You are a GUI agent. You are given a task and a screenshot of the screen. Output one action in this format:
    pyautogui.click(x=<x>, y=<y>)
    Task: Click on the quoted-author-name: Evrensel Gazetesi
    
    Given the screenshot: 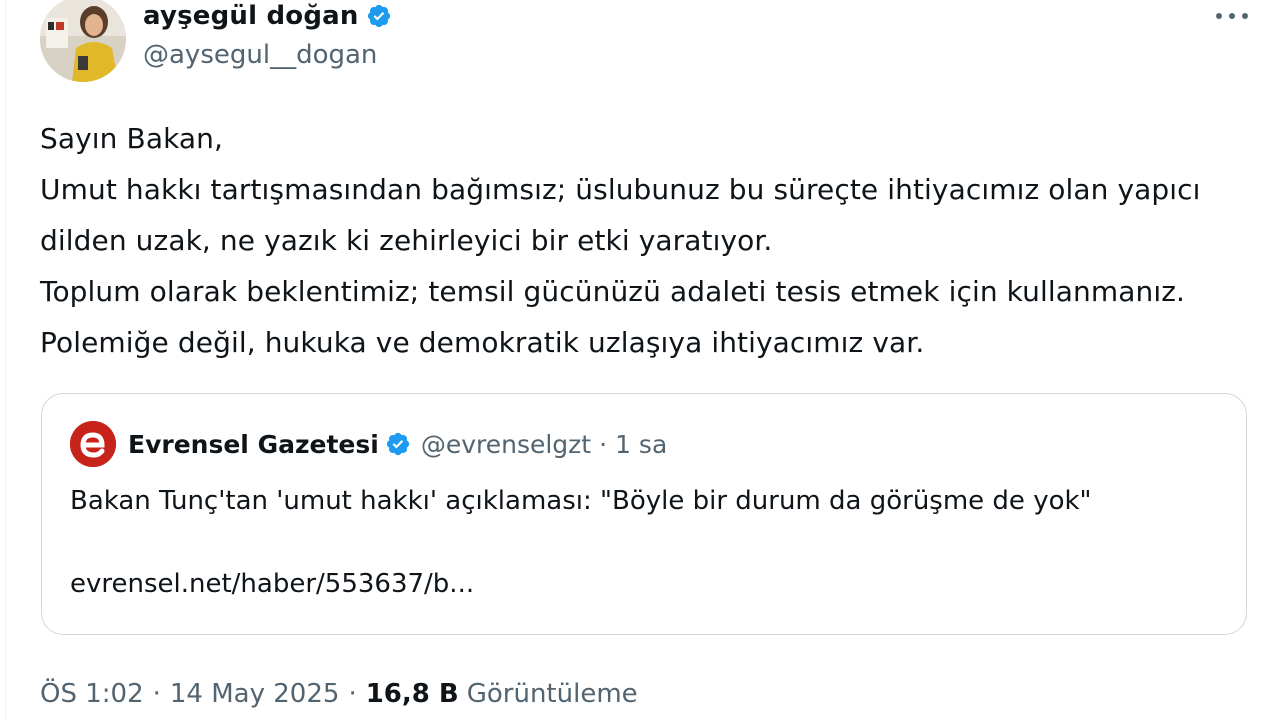 What is the action you would take?
    pyautogui.click(x=253, y=444)
    